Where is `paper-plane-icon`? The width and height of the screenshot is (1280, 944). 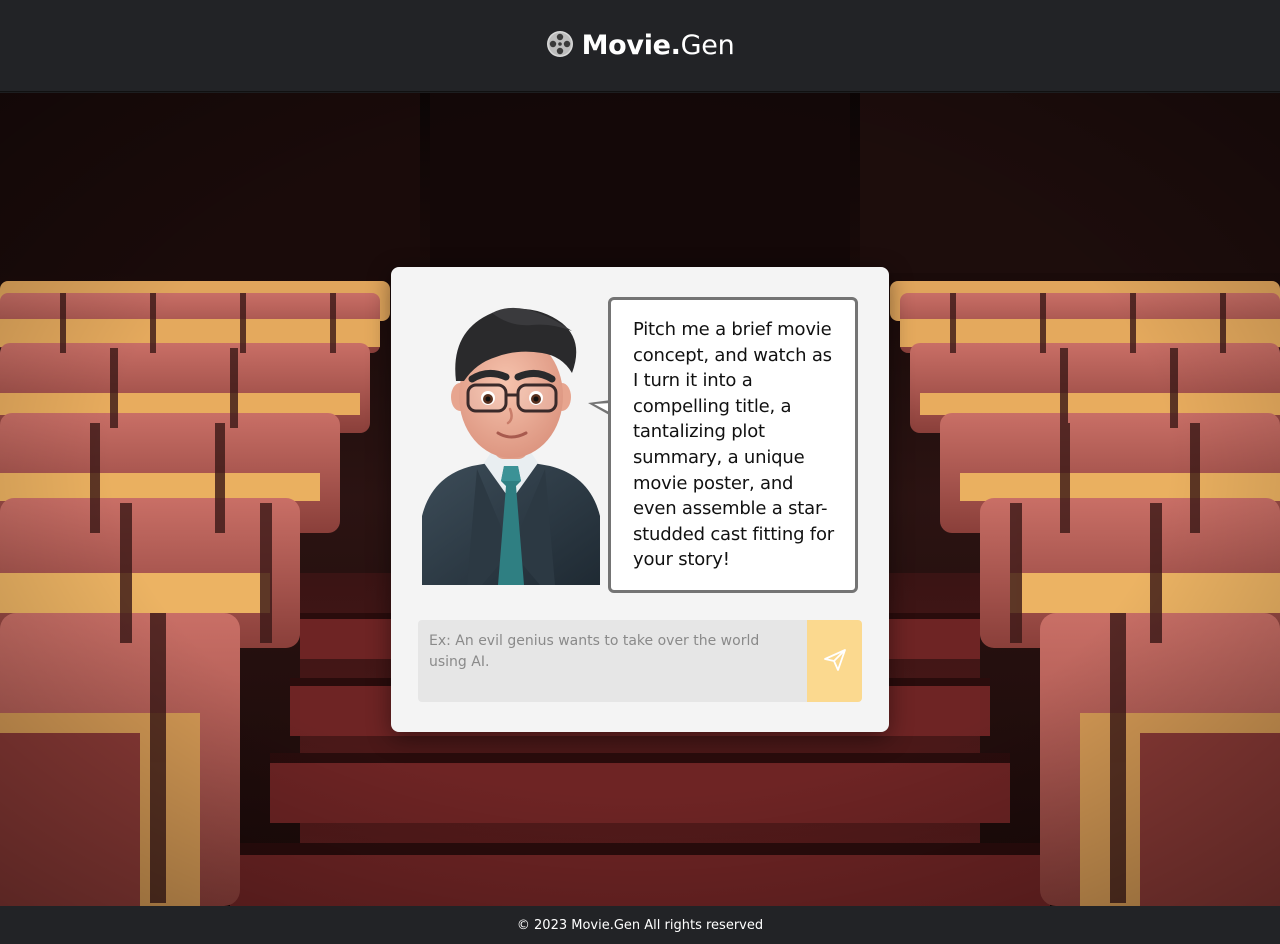 paper-plane-icon is located at coordinates (835, 661).